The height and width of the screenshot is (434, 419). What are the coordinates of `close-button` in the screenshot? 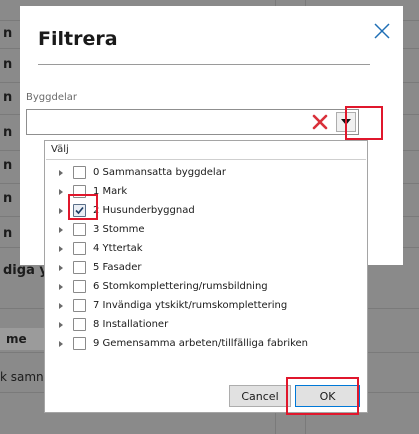 It's located at (382, 31).